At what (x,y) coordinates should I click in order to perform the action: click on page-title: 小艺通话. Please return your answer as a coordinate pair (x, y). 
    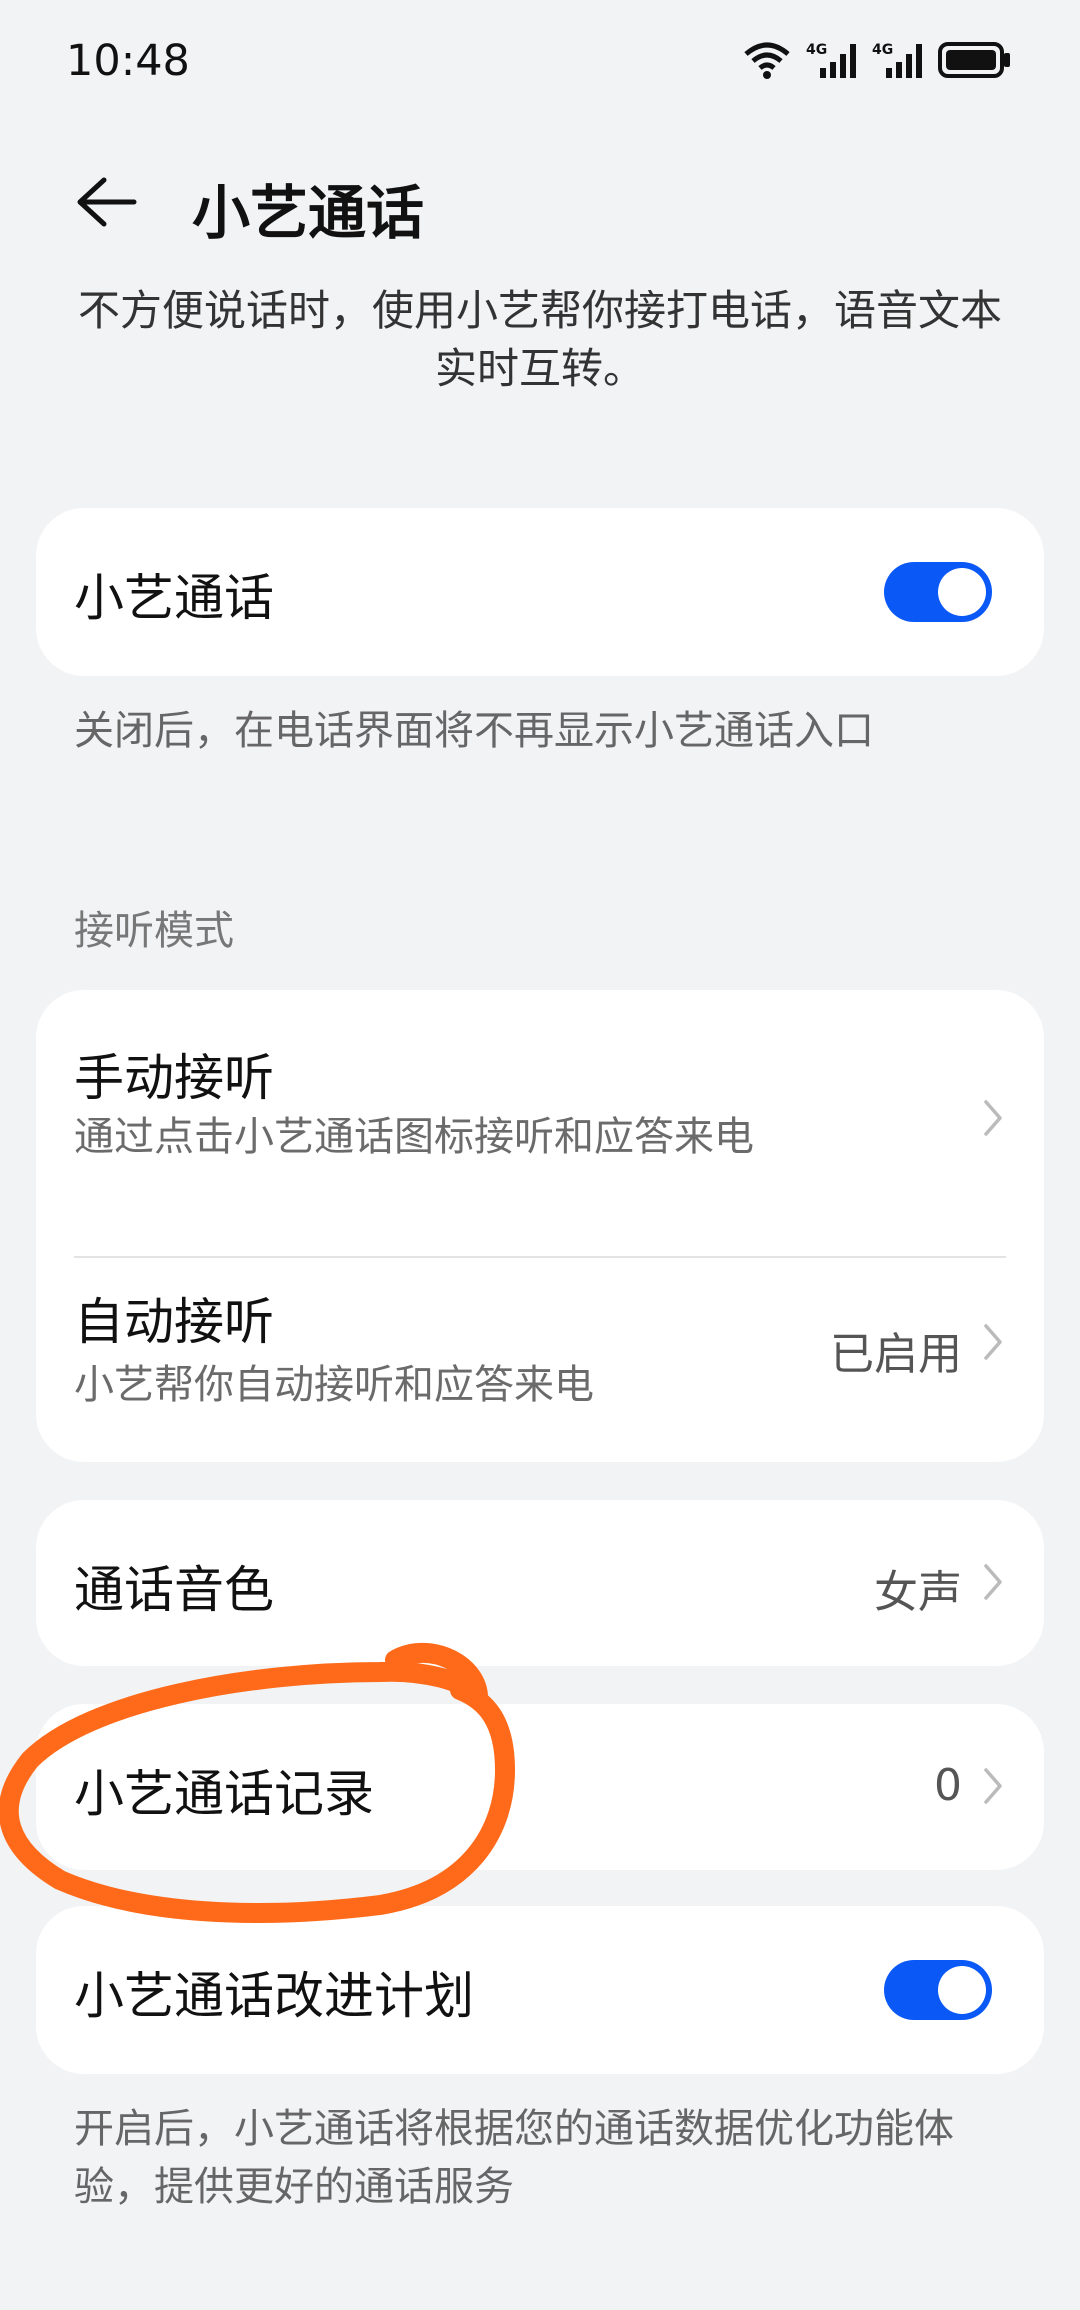
    Looking at the image, I should click on (308, 213).